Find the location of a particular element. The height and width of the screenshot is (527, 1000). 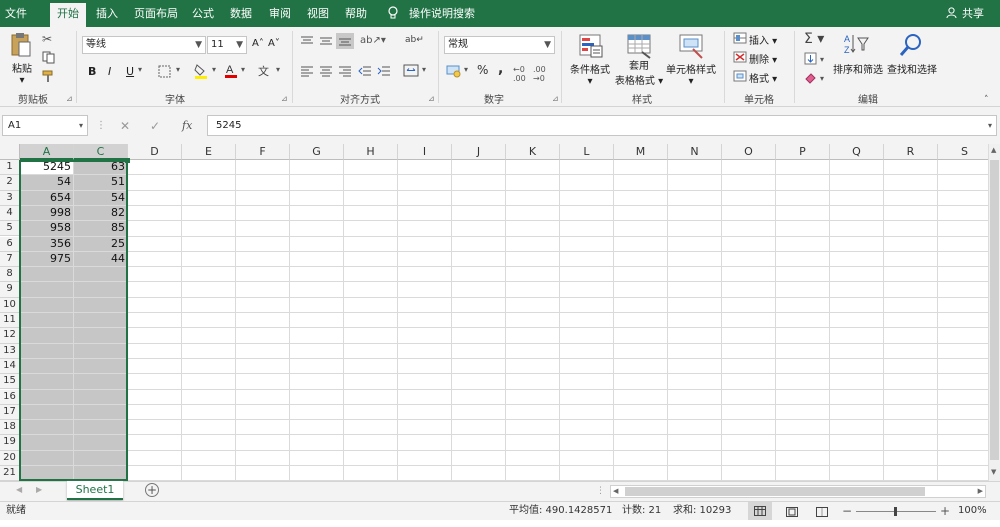

format-painter-icon is located at coordinates (49, 78).